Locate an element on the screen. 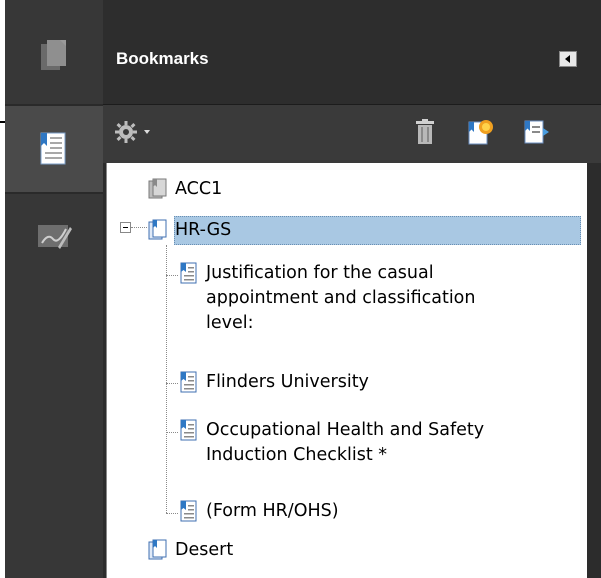  bookmarks-toolbar is located at coordinates (352, 134).